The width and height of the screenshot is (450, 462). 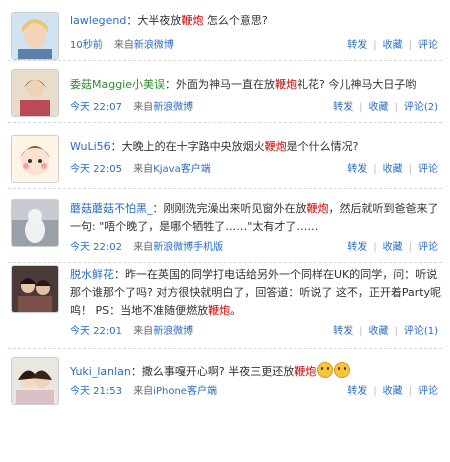 I want to click on comment-text: lawlegend：大半夜放鞭炮 怎么个意思?, so click(x=257, y=21).